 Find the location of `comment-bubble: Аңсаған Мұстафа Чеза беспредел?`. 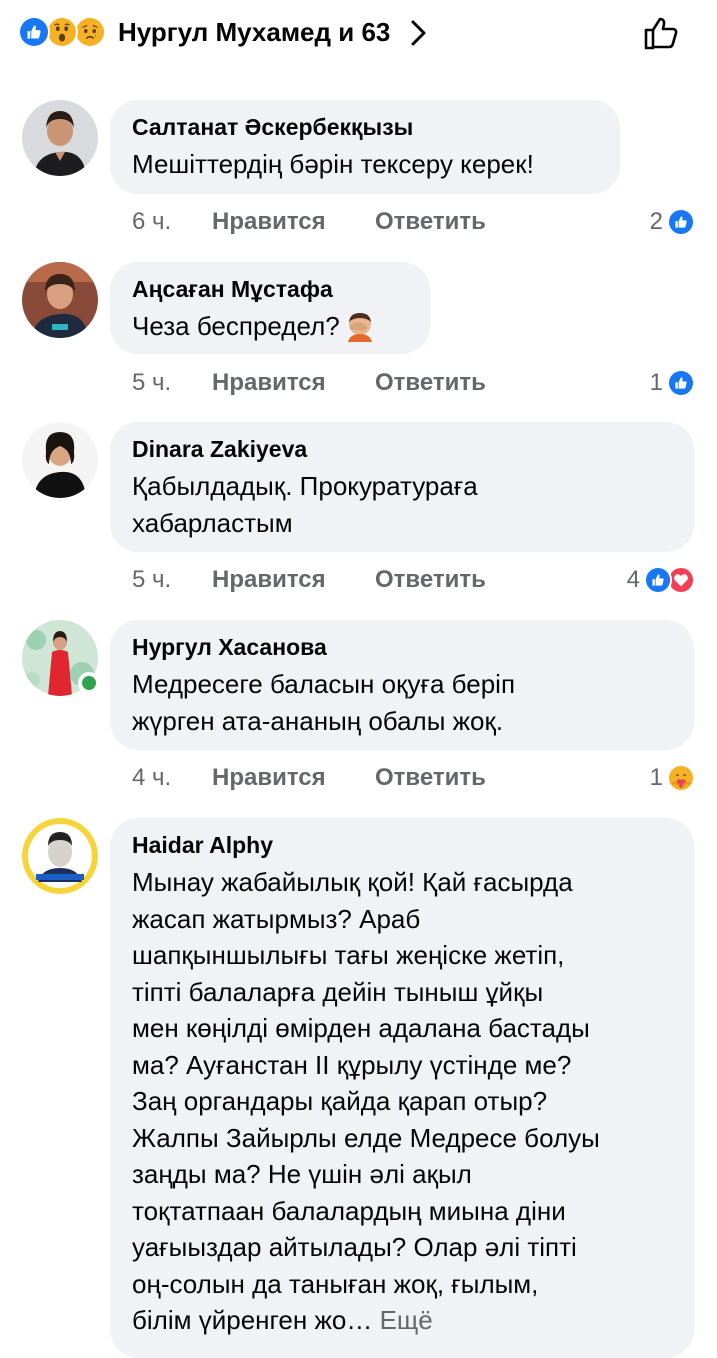

comment-bubble: Аңсаған Мұстафа Чеза беспредел? is located at coordinates (270, 308).